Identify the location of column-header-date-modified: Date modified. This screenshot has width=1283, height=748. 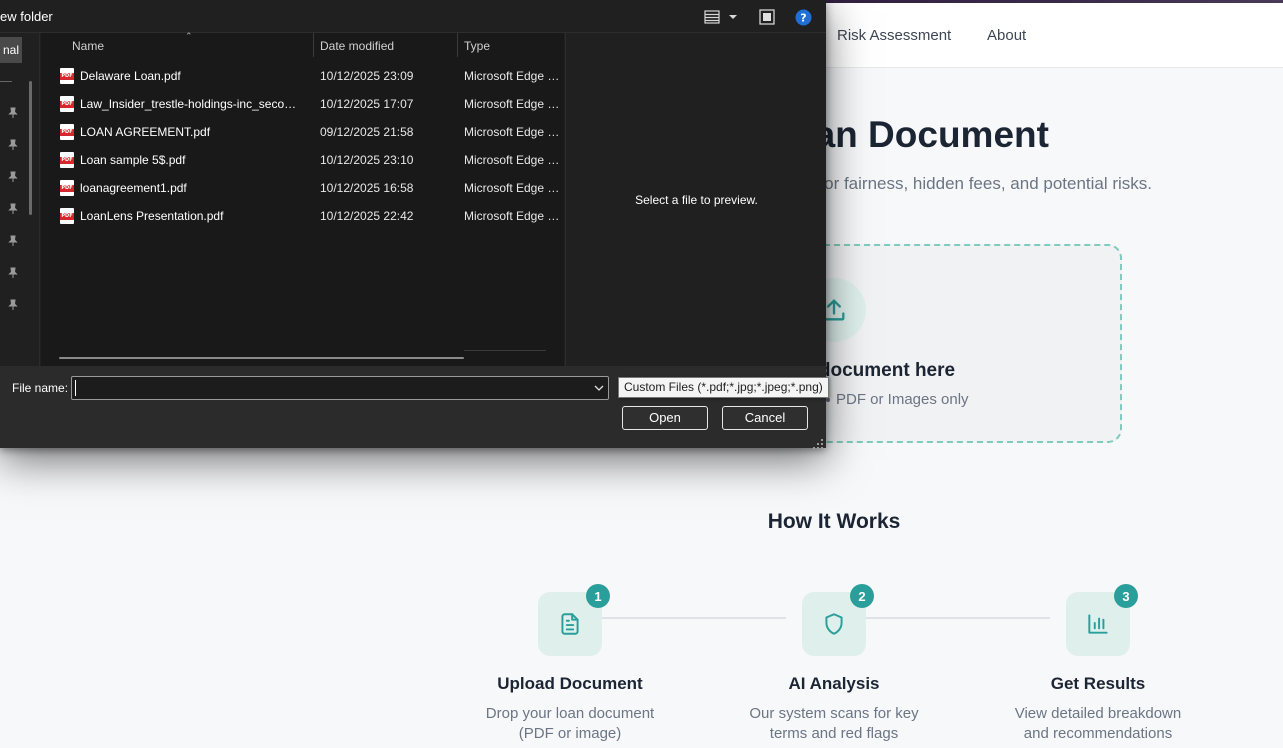
(357, 46).